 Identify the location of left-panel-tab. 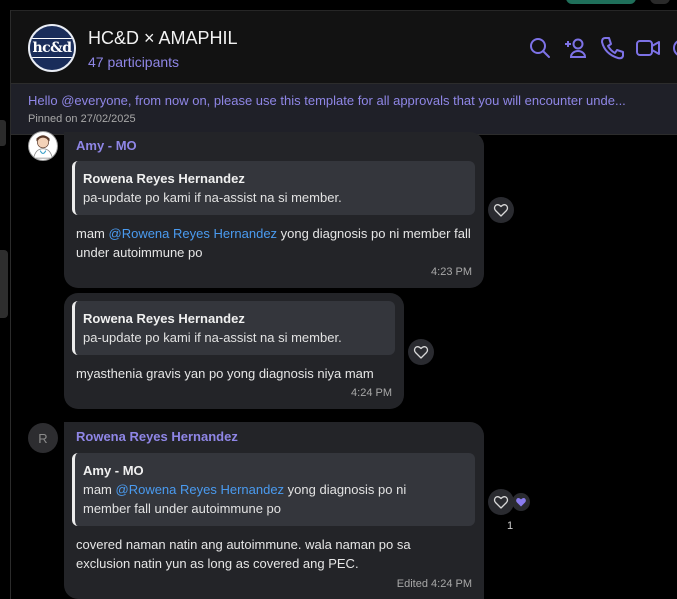
(3, 133).